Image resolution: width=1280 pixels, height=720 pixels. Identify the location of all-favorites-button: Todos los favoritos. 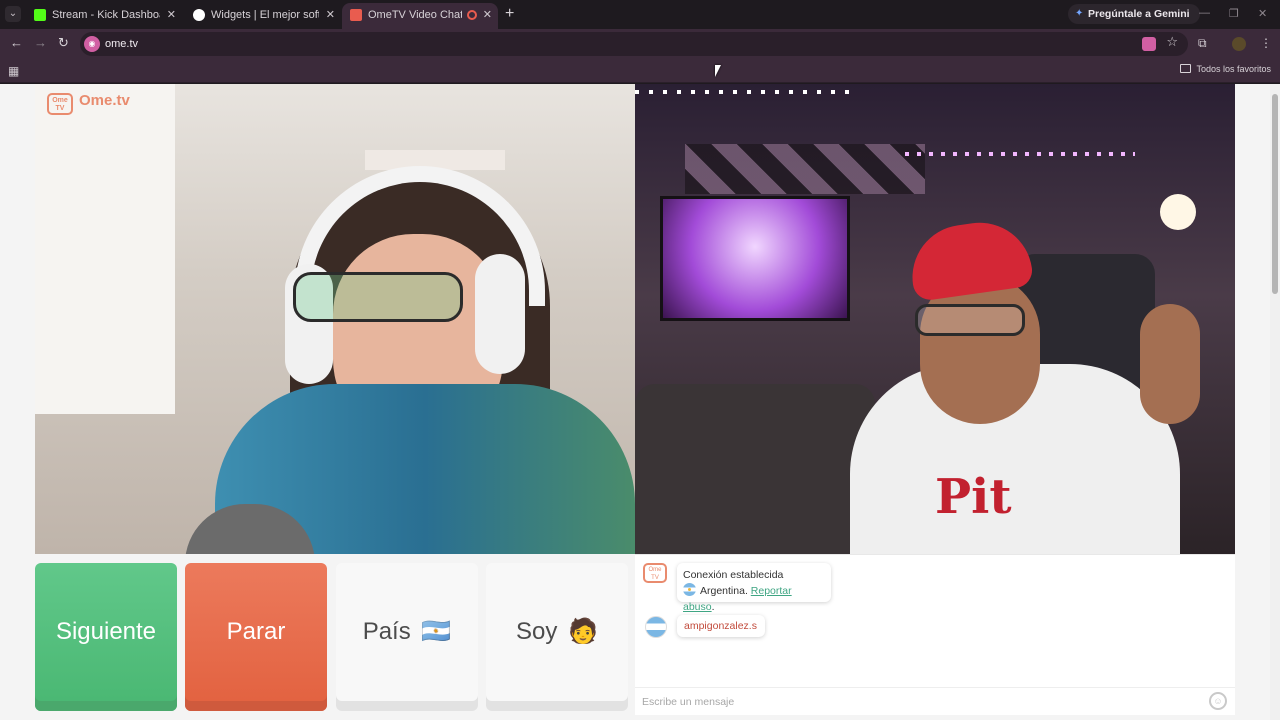
(1225, 69).